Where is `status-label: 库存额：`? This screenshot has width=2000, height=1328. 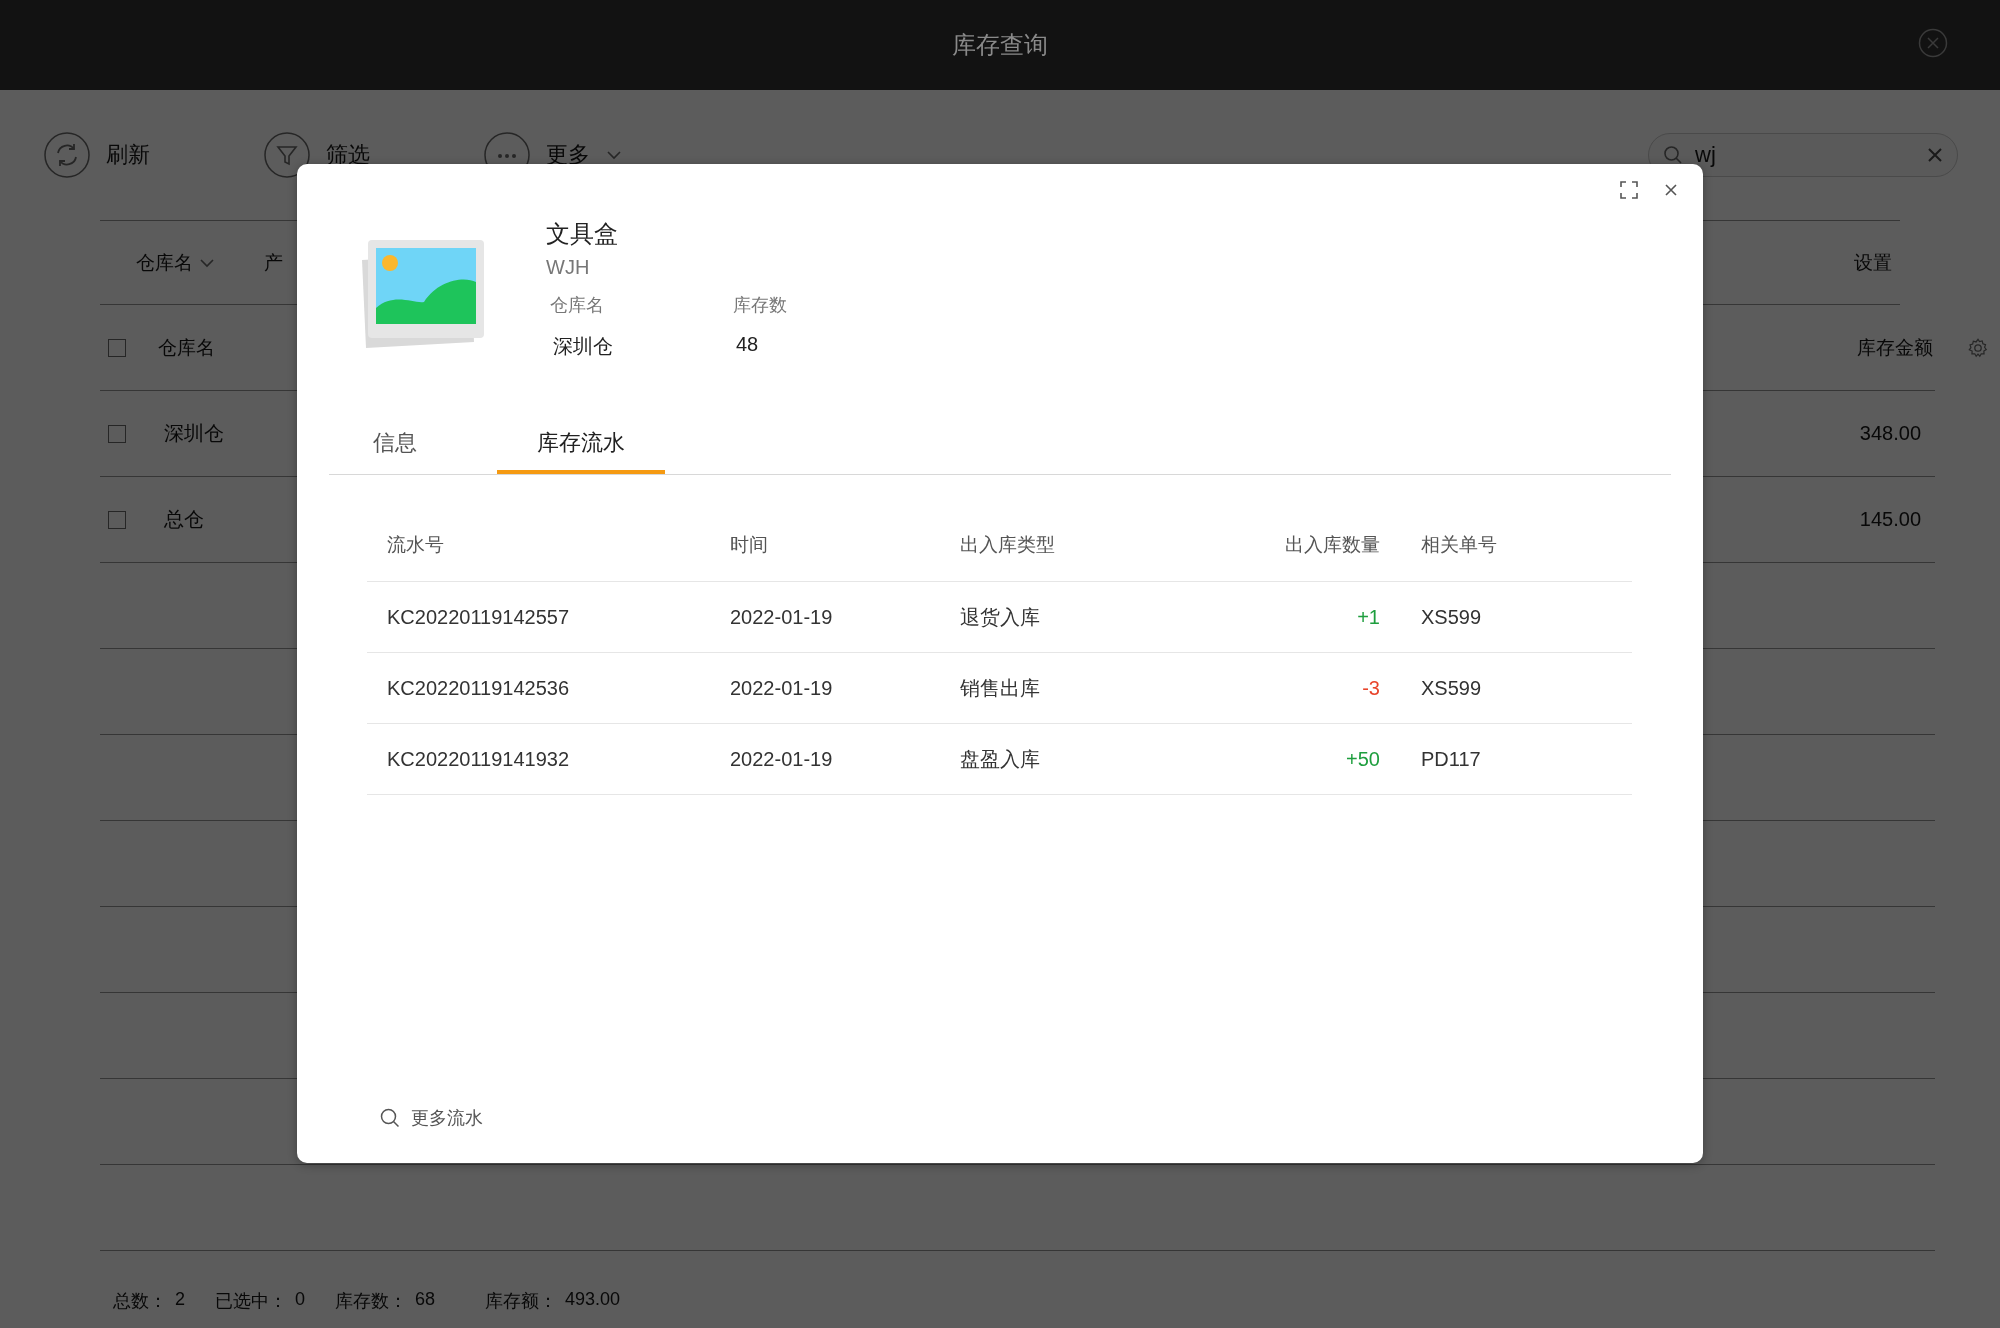
status-label: 库存额： is located at coordinates (521, 1301).